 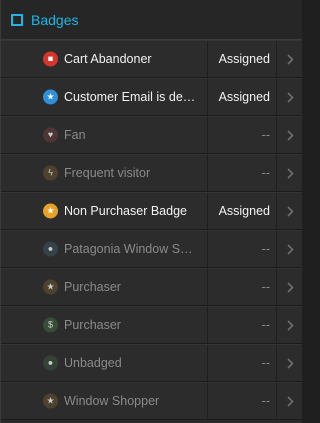 What do you see at coordinates (50, 173) in the screenshot?
I see `lightning-icon: ϟ` at bounding box center [50, 173].